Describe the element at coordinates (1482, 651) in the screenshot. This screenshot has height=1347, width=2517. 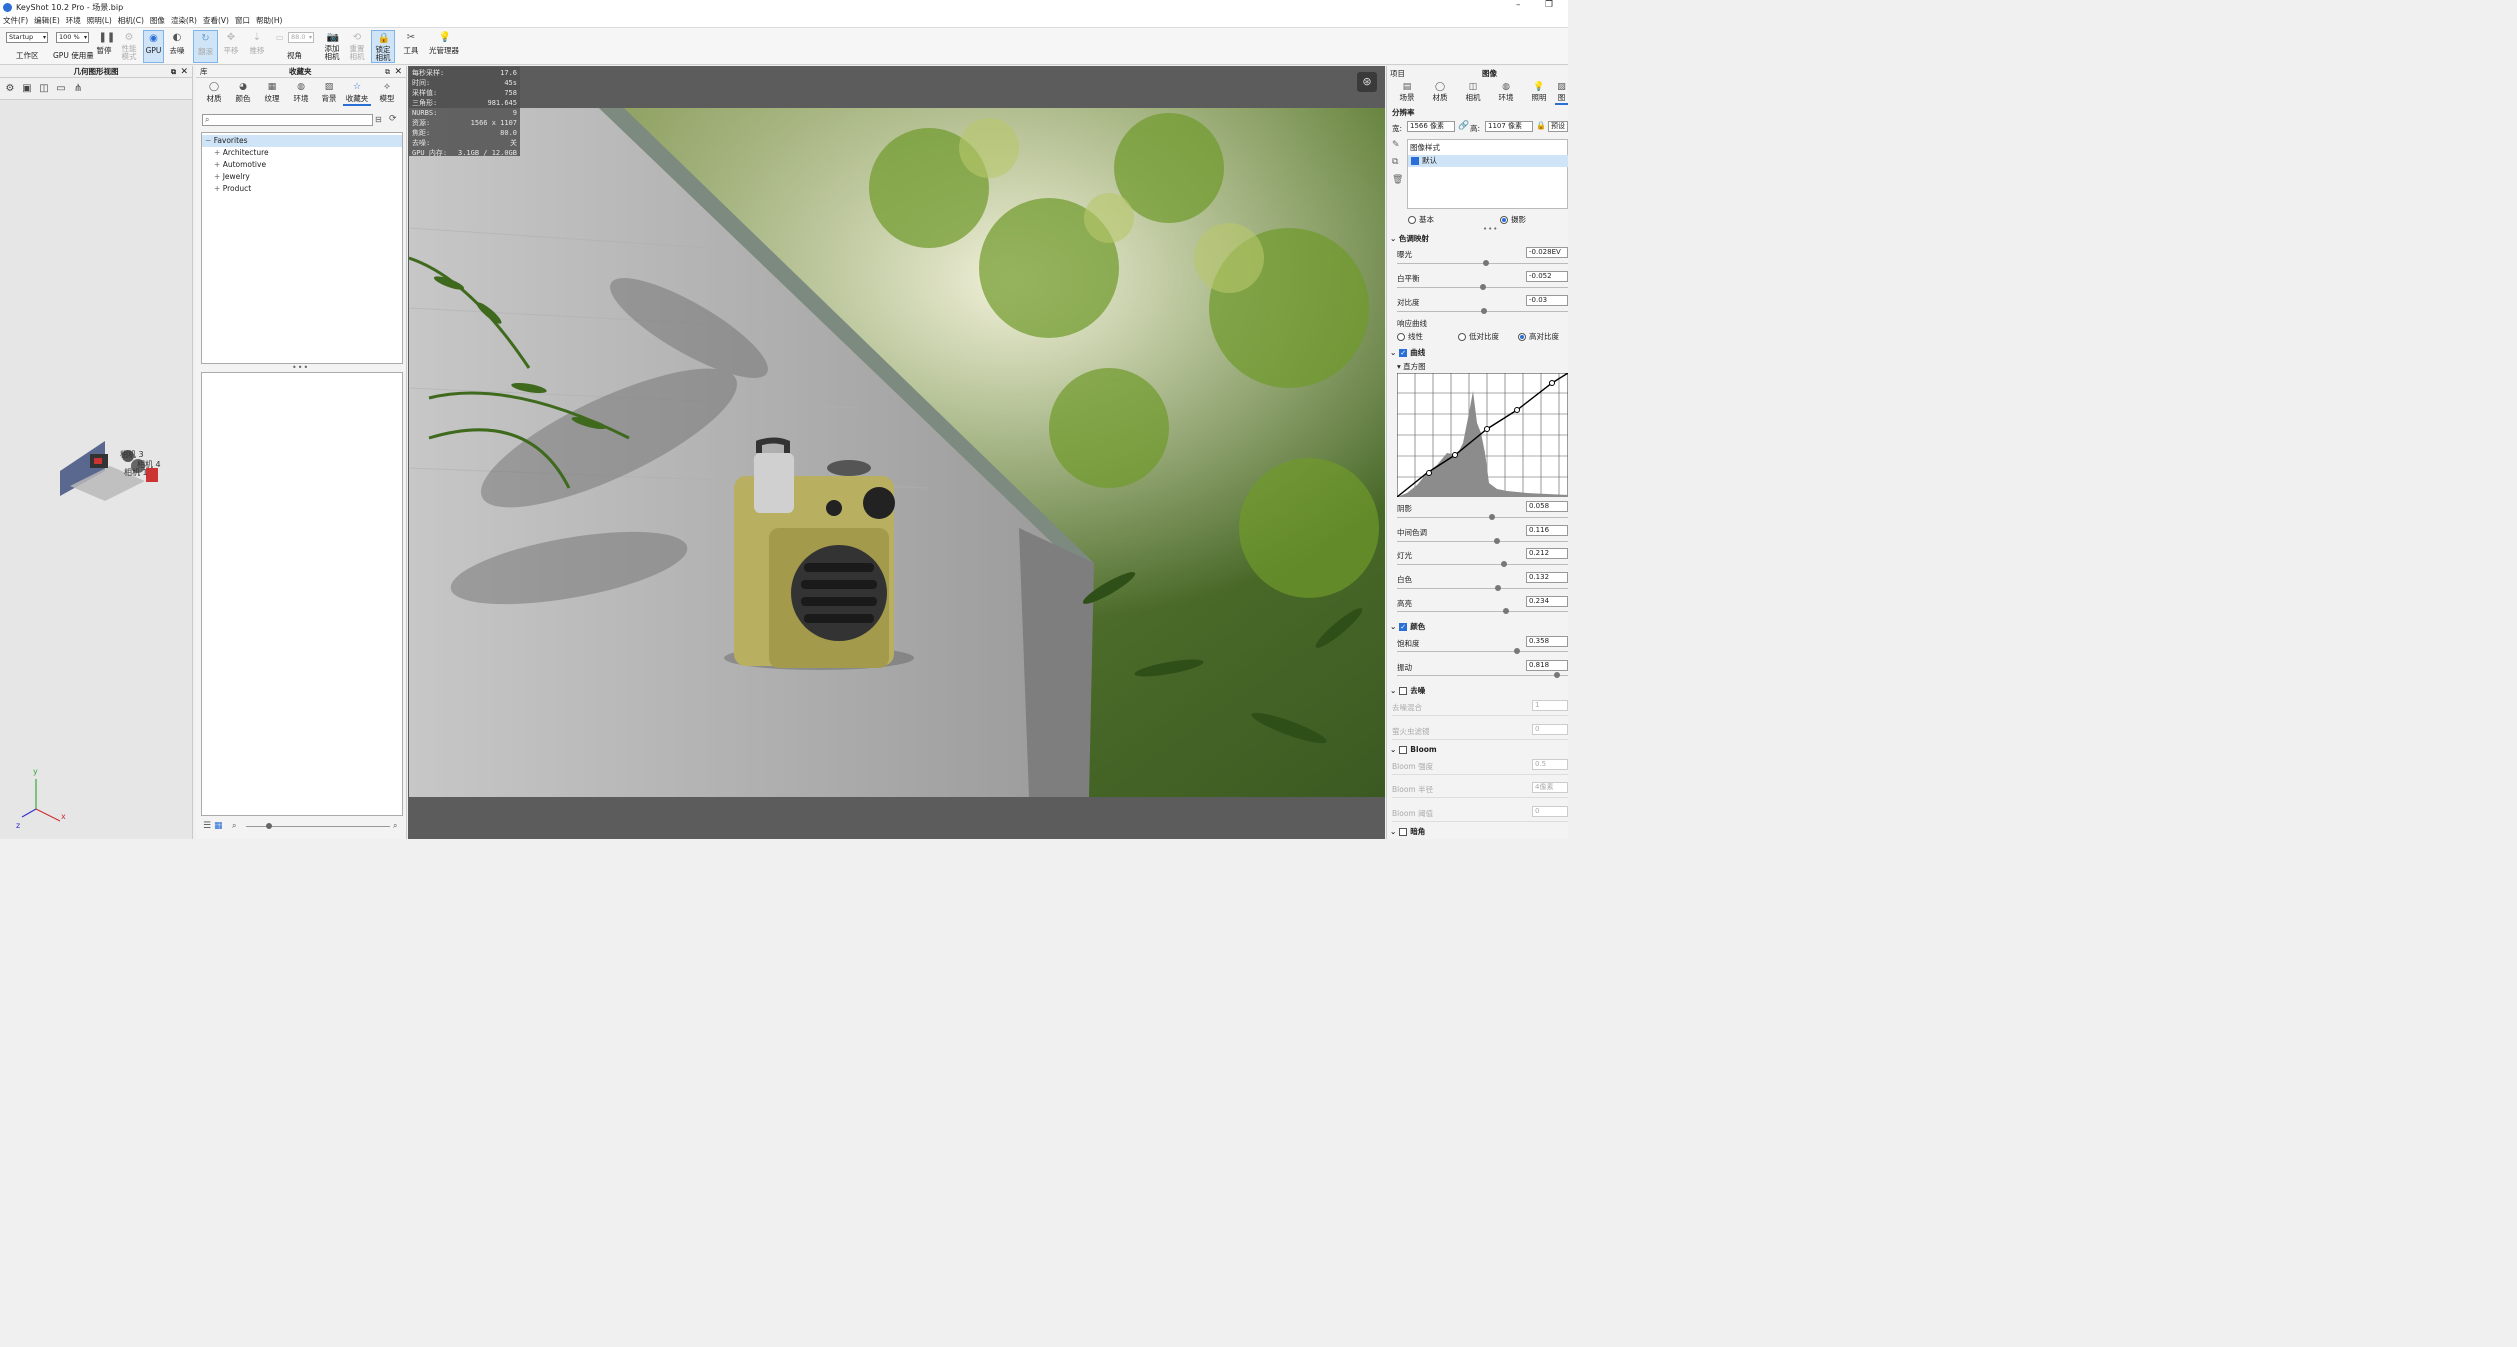
I see `saturation-slider` at that location.